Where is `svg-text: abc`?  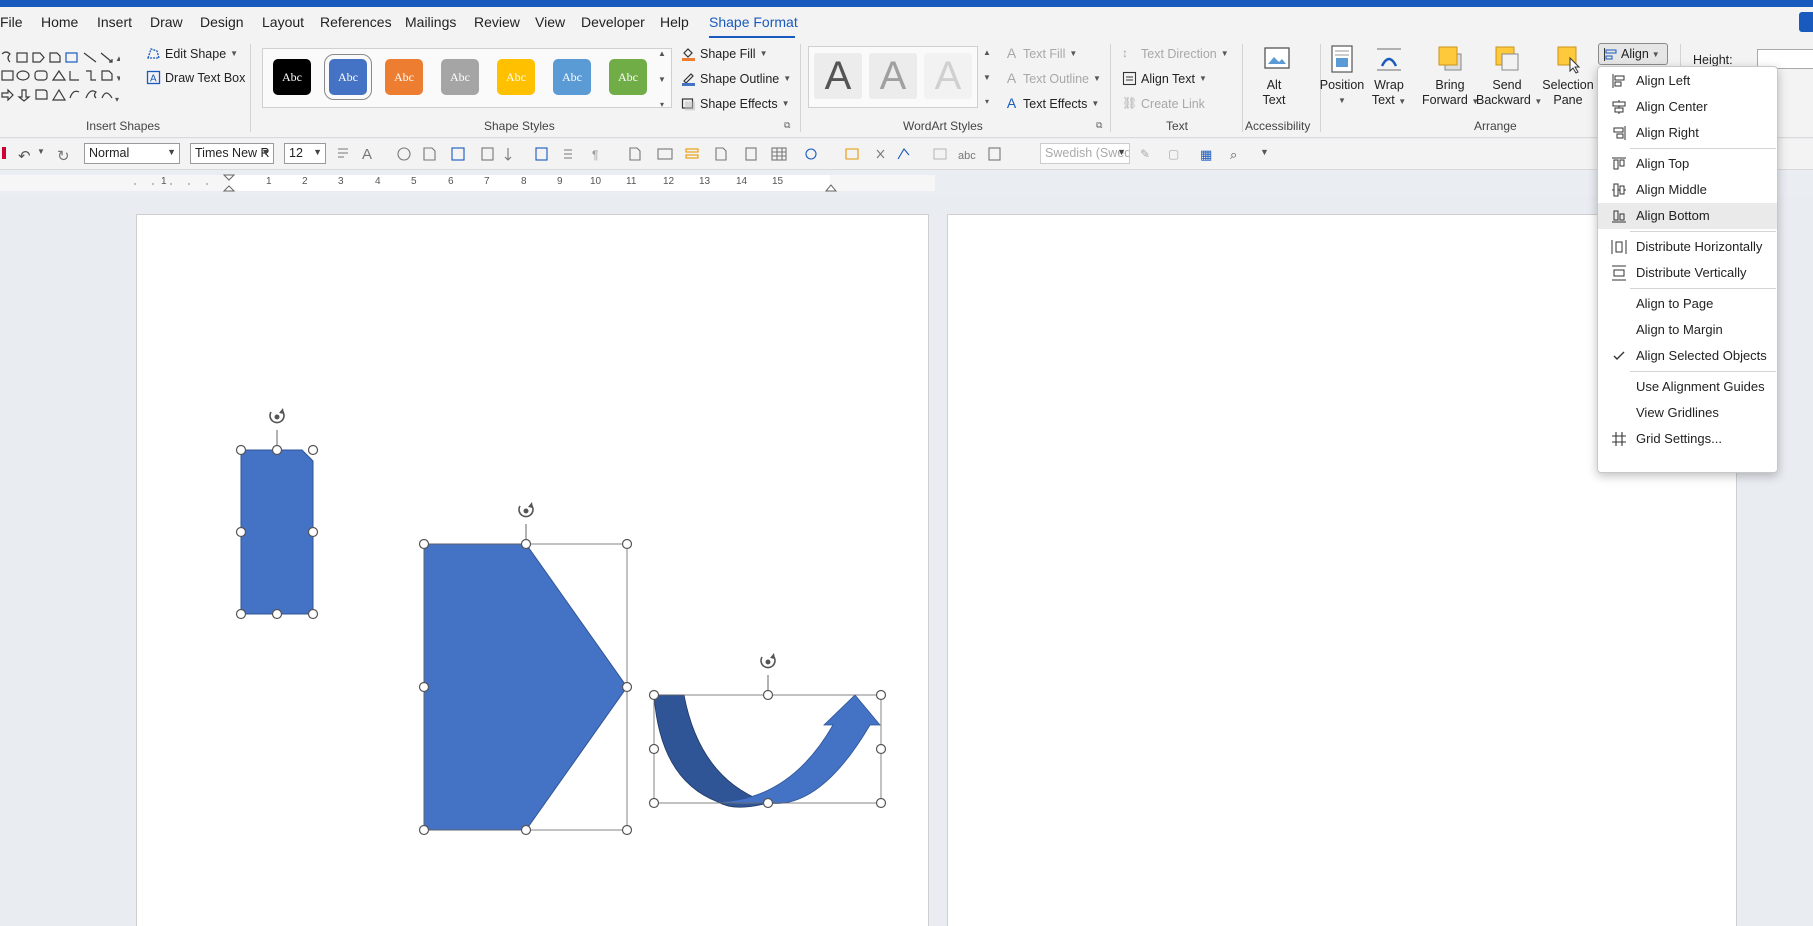
svg-text: abc is located at coordinates (967, 156).